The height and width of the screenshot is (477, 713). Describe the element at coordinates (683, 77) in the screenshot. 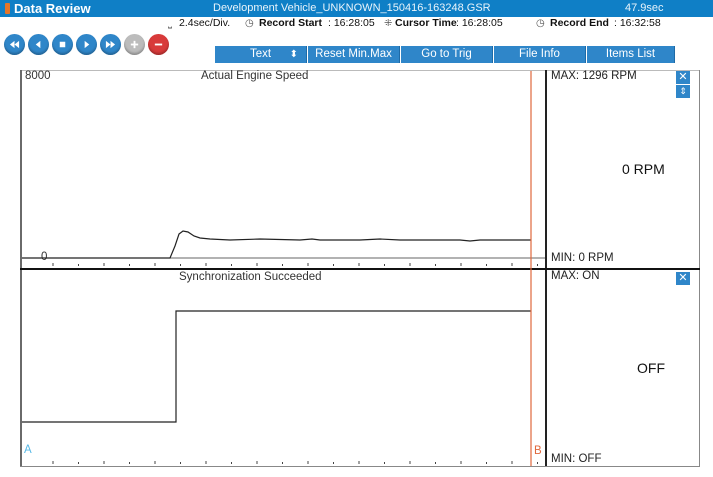

I see `graph1-close-button: ✕` at that location.